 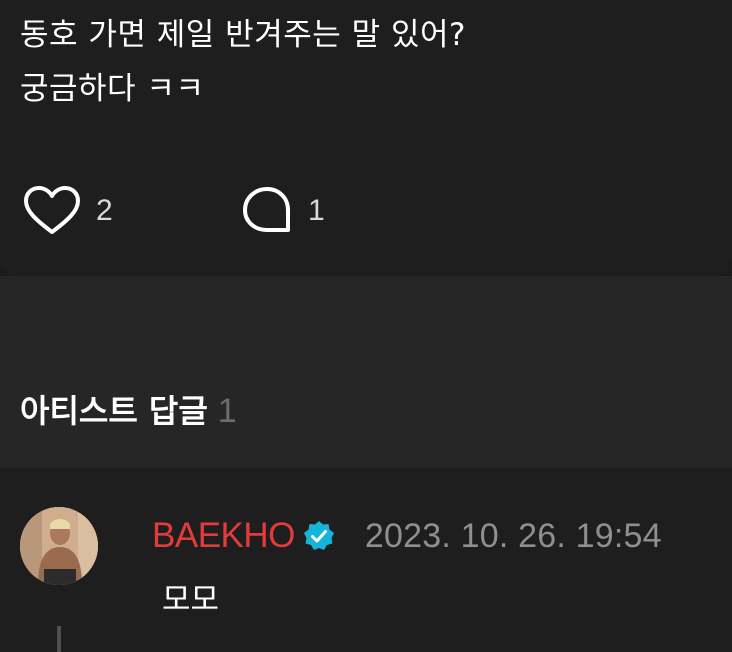 I want to click on like-button: 2, so click(x=131, y=211).